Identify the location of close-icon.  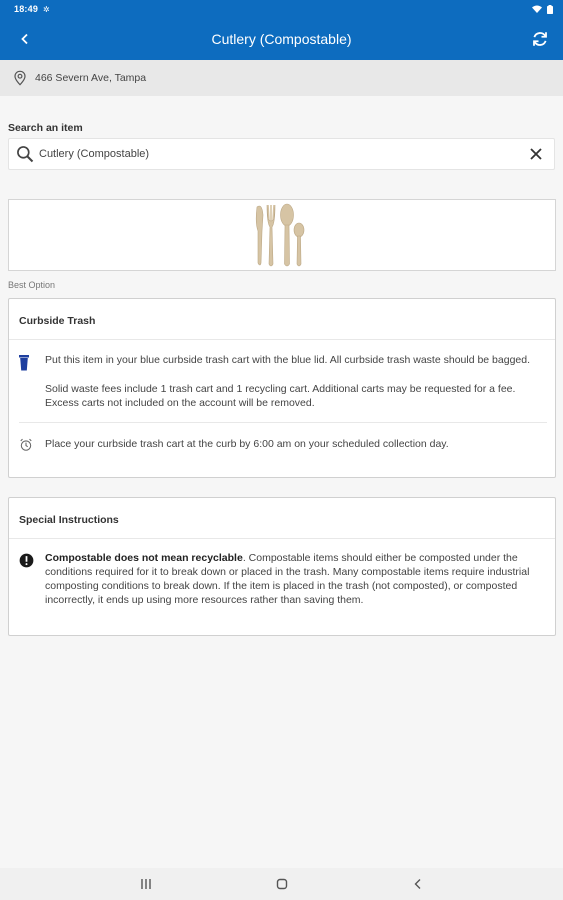
(536, 154).